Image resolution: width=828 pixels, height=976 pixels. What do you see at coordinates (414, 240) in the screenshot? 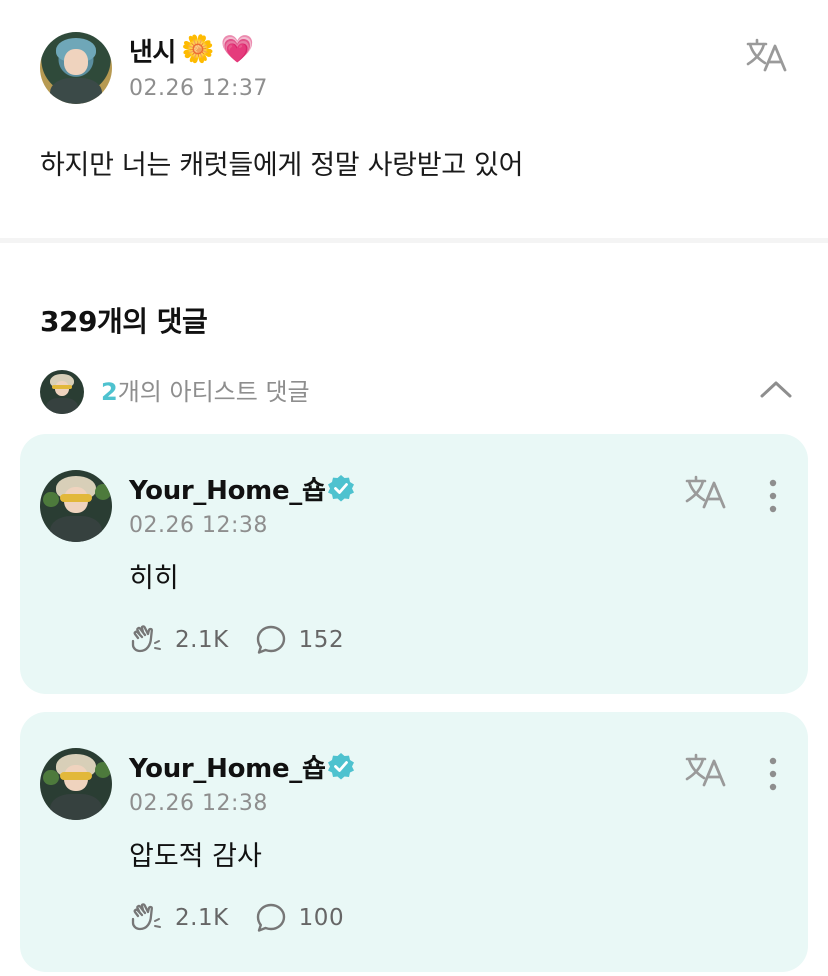
I see `section-divider` at bounding box center [414, 240].